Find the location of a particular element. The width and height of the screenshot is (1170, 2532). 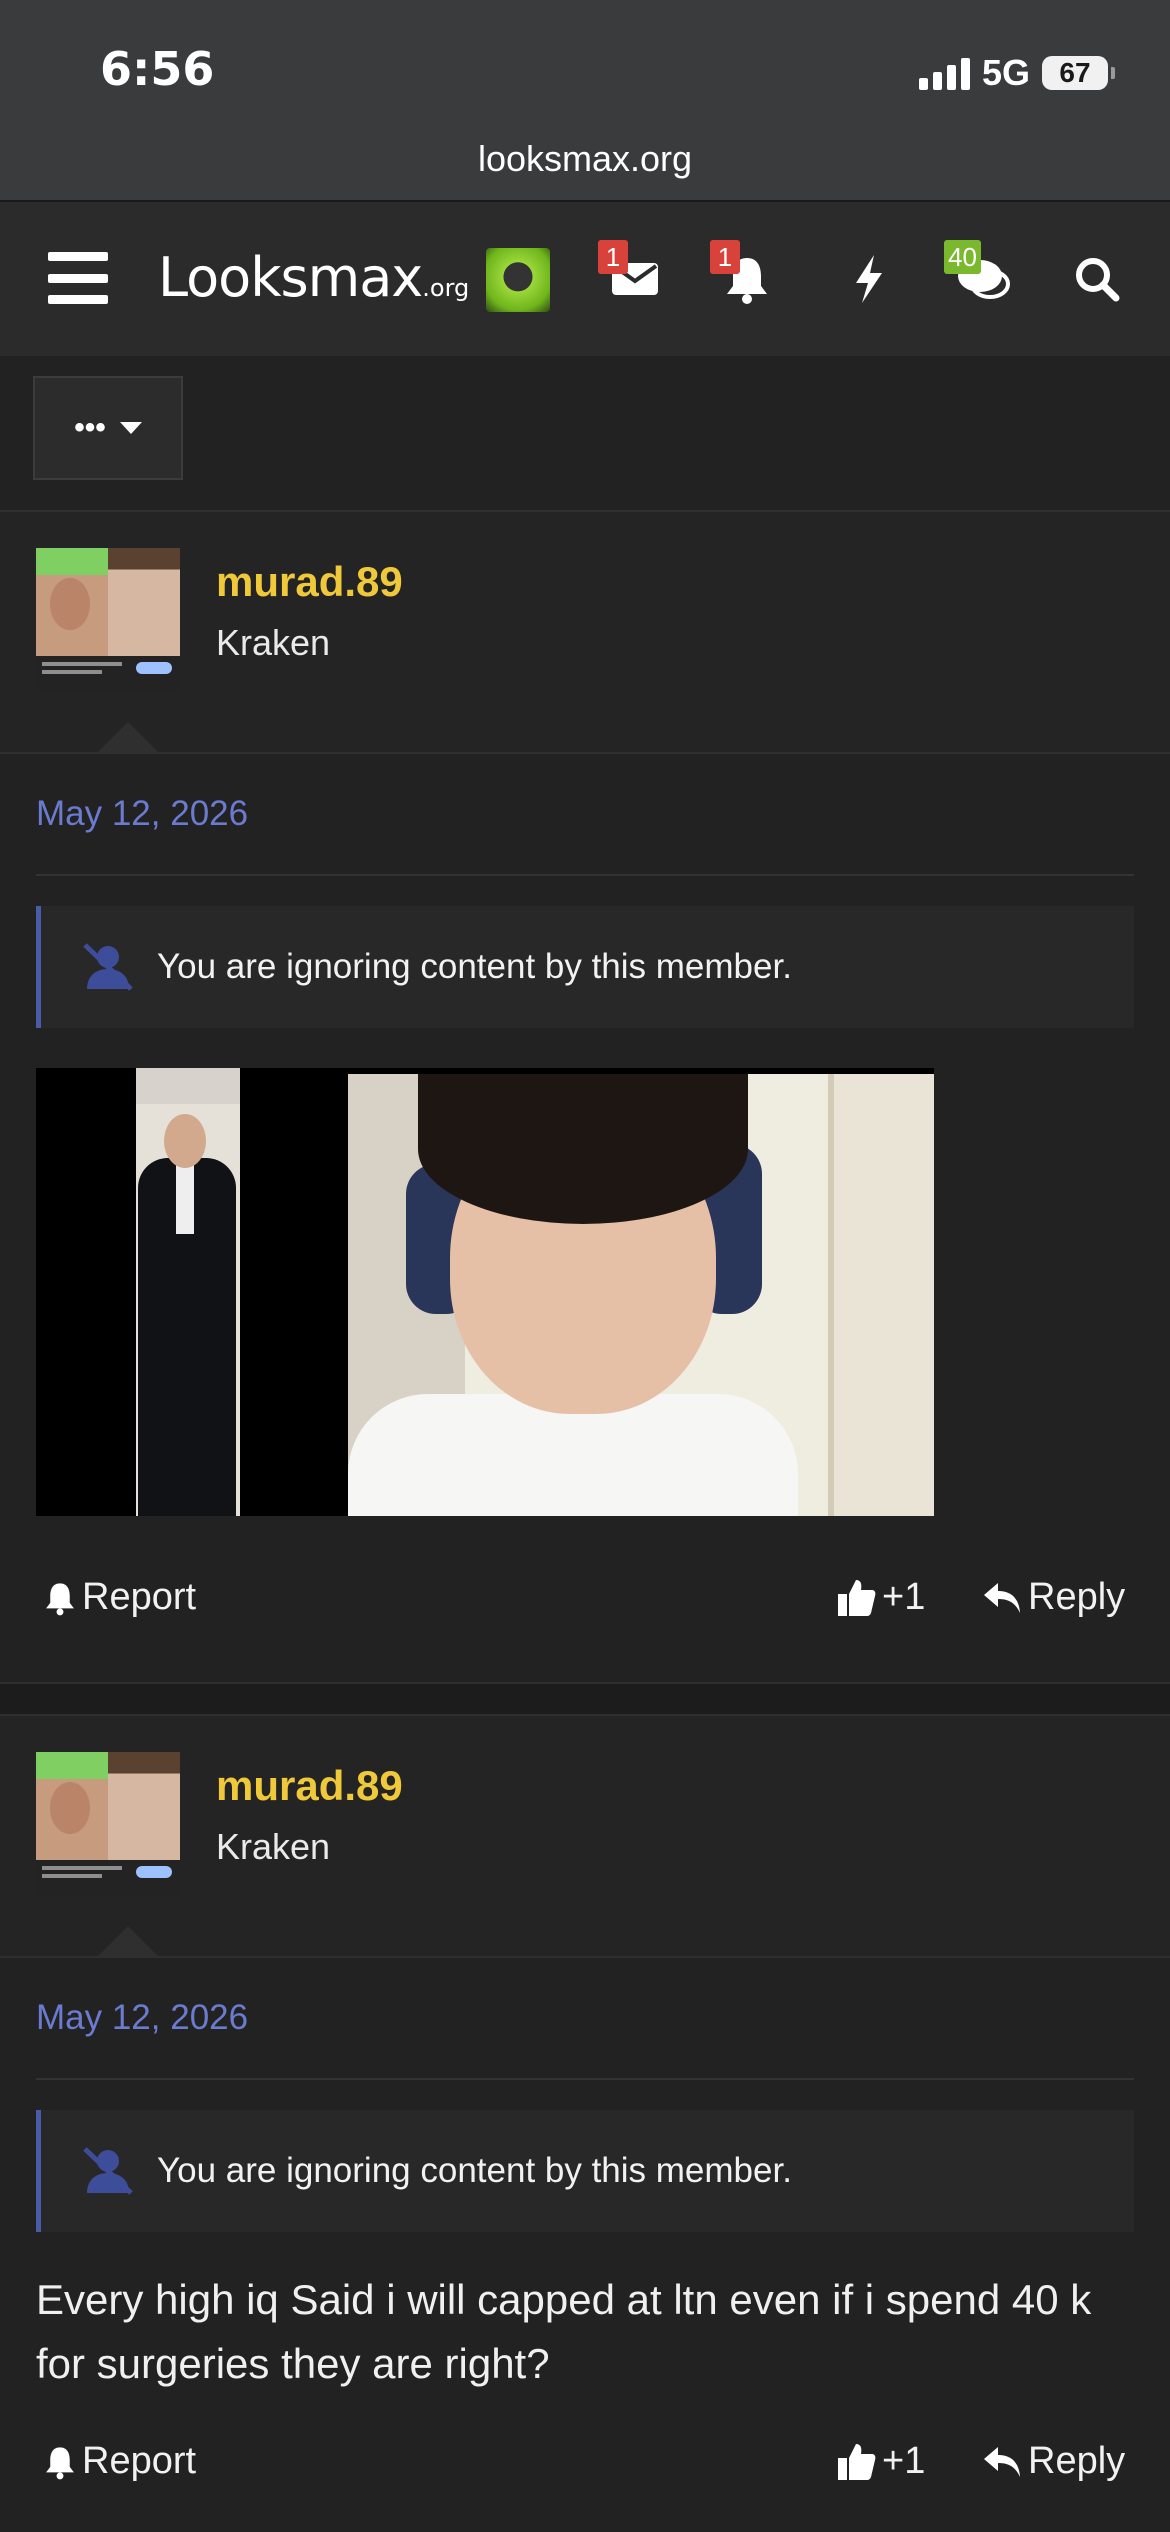

bolt-icon is located at coordinates (869, 279).